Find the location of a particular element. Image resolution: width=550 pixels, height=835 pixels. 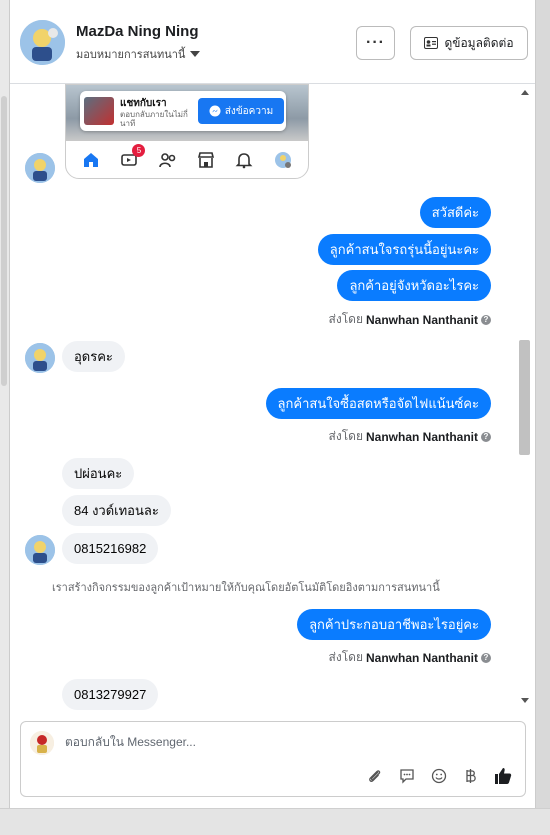

message-out-province: ลูกค้าอยู่จังหวัดอะไรคะ is located at coordinates (414, 285).